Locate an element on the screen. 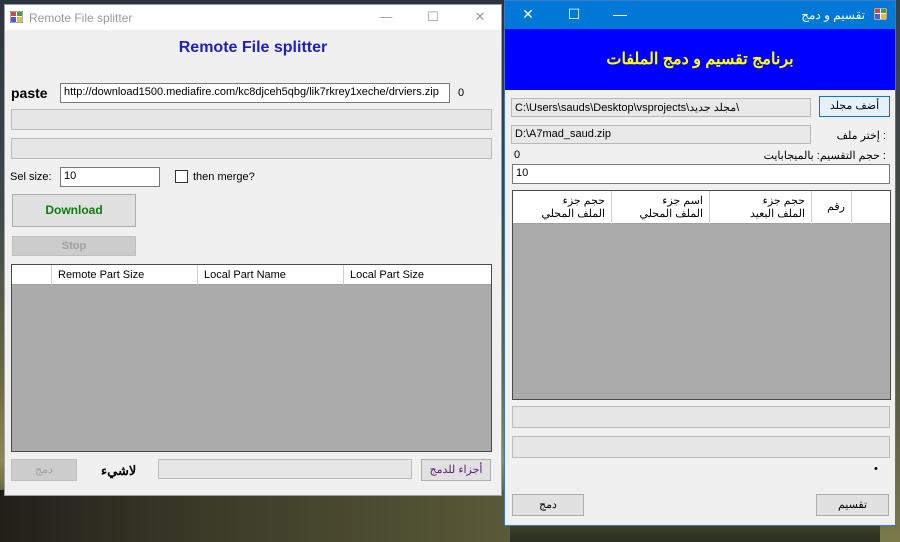 The image size is (900, 542). col-local-part-size: Local Part Size is located at coordinates (417, 275).